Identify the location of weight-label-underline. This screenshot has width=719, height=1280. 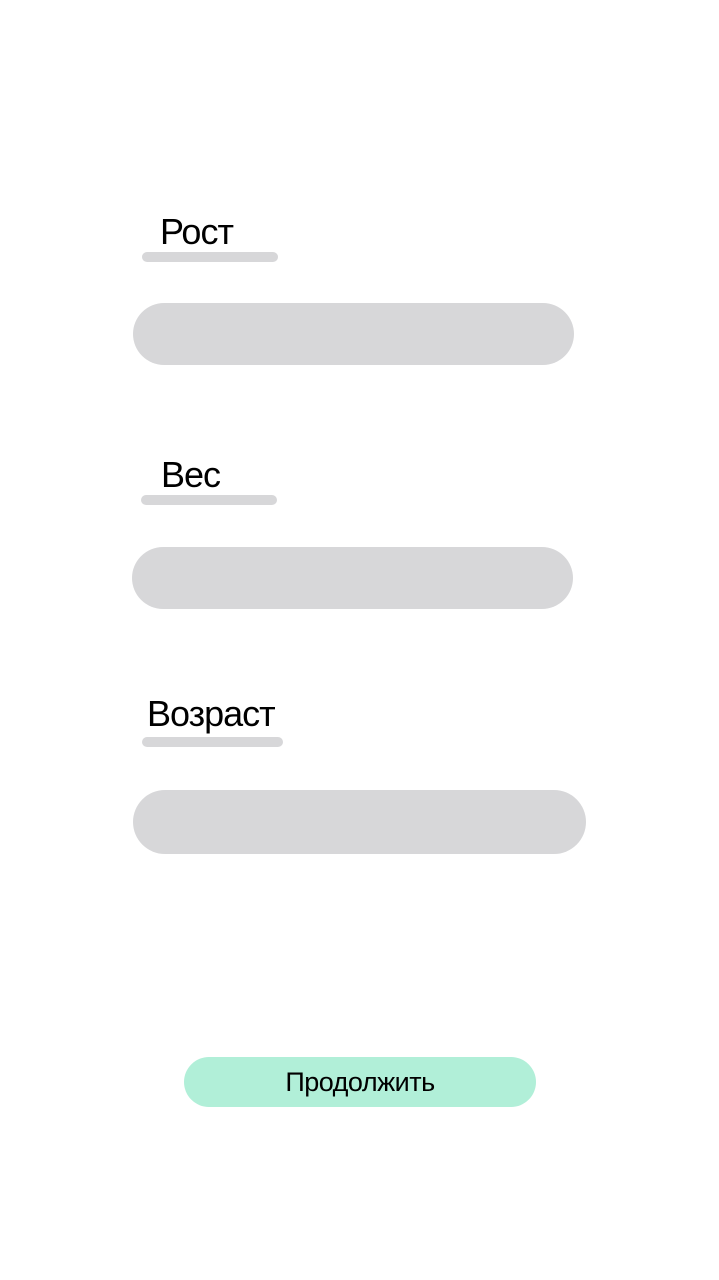
(209, 500).